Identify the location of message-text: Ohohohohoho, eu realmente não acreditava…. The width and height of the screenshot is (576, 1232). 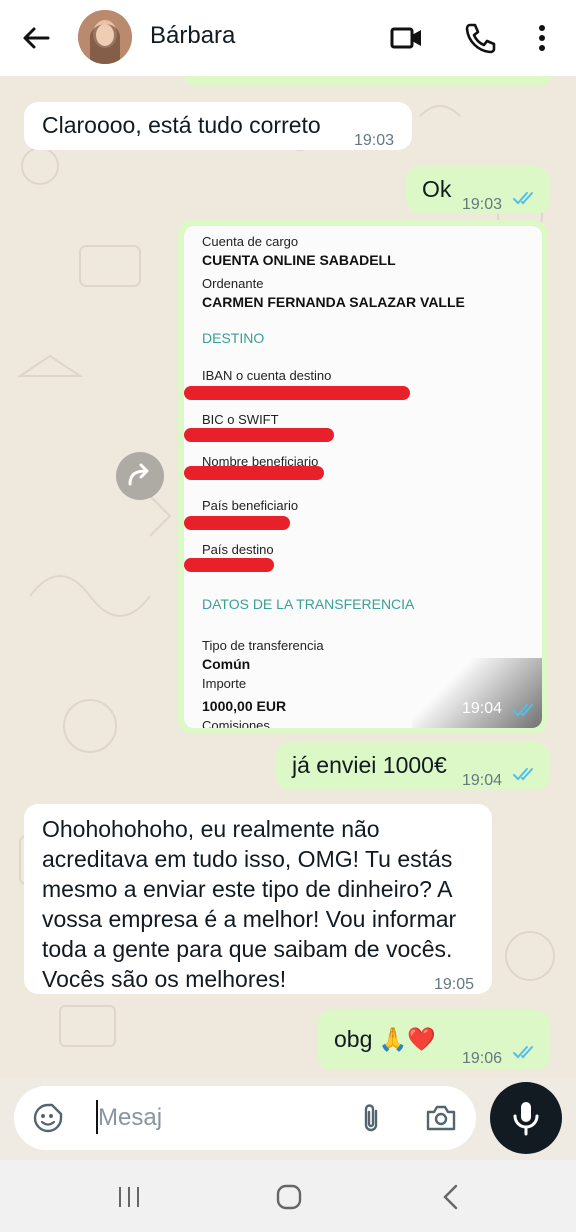
(249, 904).